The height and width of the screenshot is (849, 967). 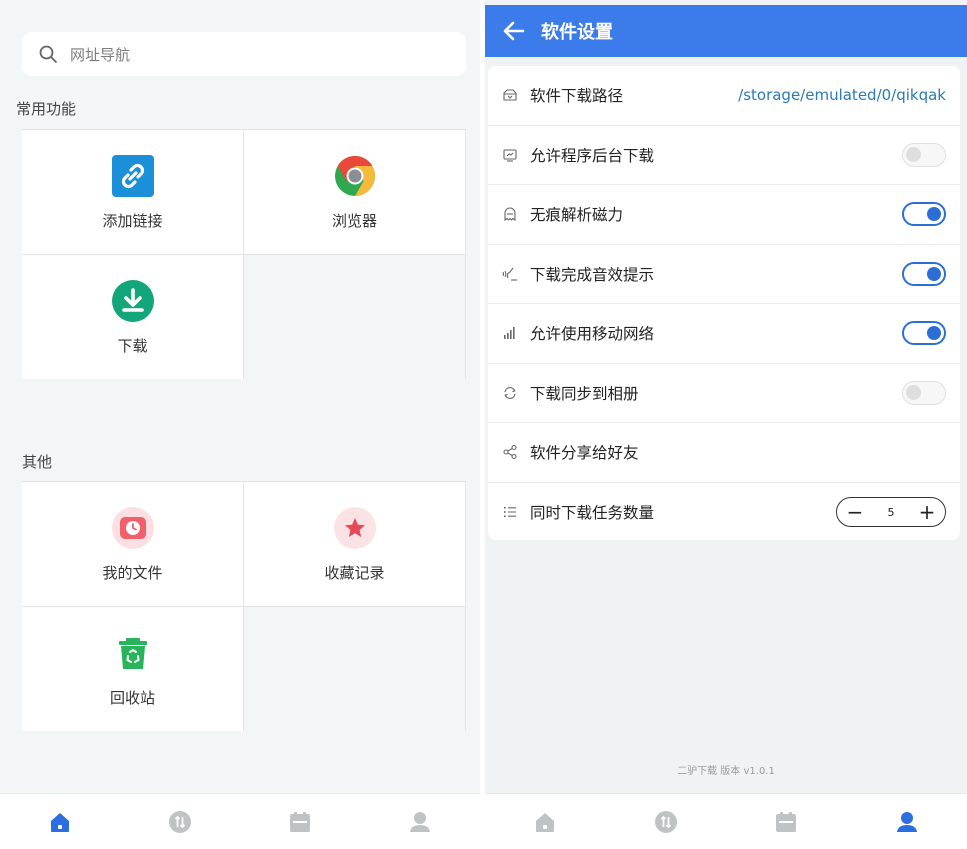 What do you see at coordinates (132, 653) in the screenshot?
I see `recycle-bin-icon` at bounding box center [132, 653].